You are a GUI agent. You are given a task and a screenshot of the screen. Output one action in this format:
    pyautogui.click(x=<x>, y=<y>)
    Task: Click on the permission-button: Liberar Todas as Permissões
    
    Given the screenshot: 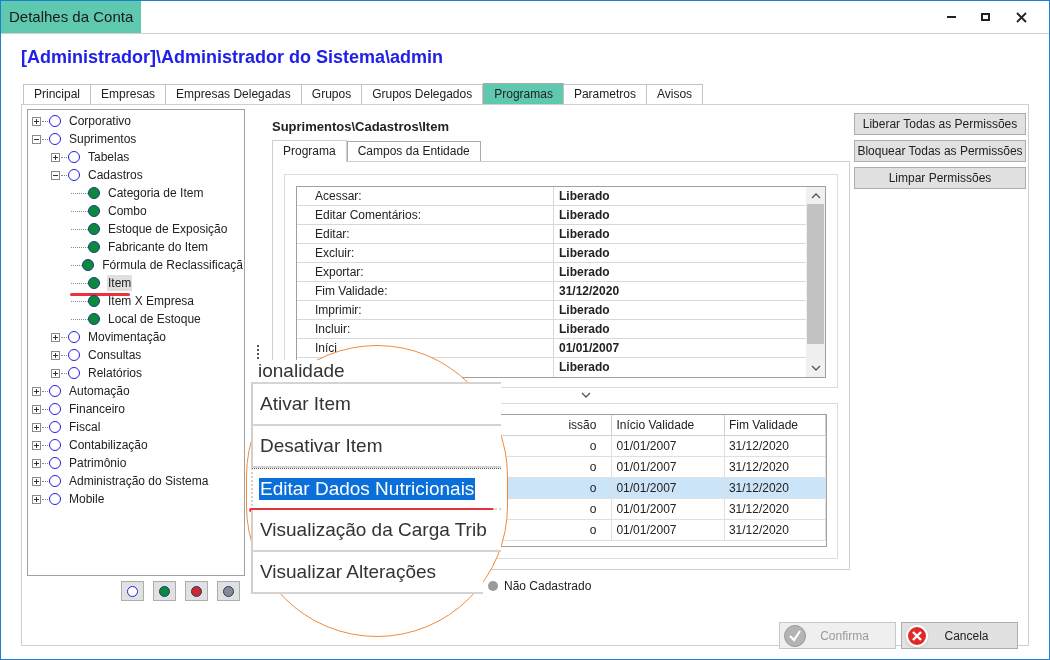 What is the action you would take?
    pyautogui.click(x=940, y=124)
    